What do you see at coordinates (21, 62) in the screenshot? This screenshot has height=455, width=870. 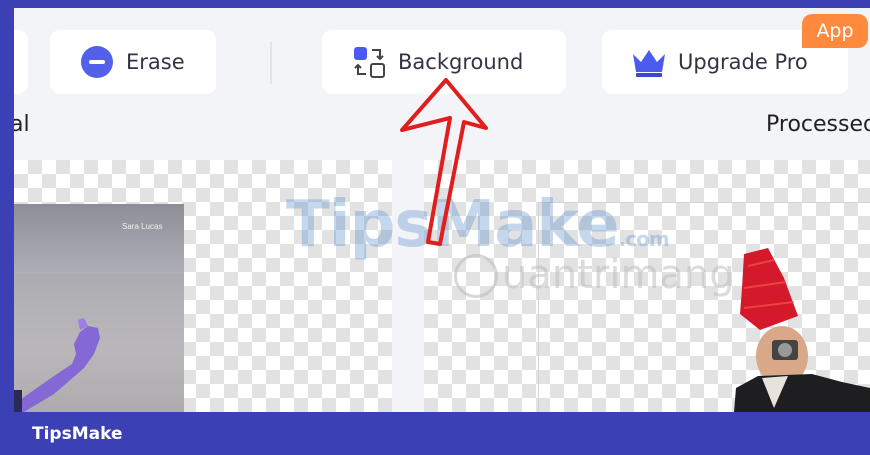 I see `previous-tool-button` at bounding box center [21, 62].